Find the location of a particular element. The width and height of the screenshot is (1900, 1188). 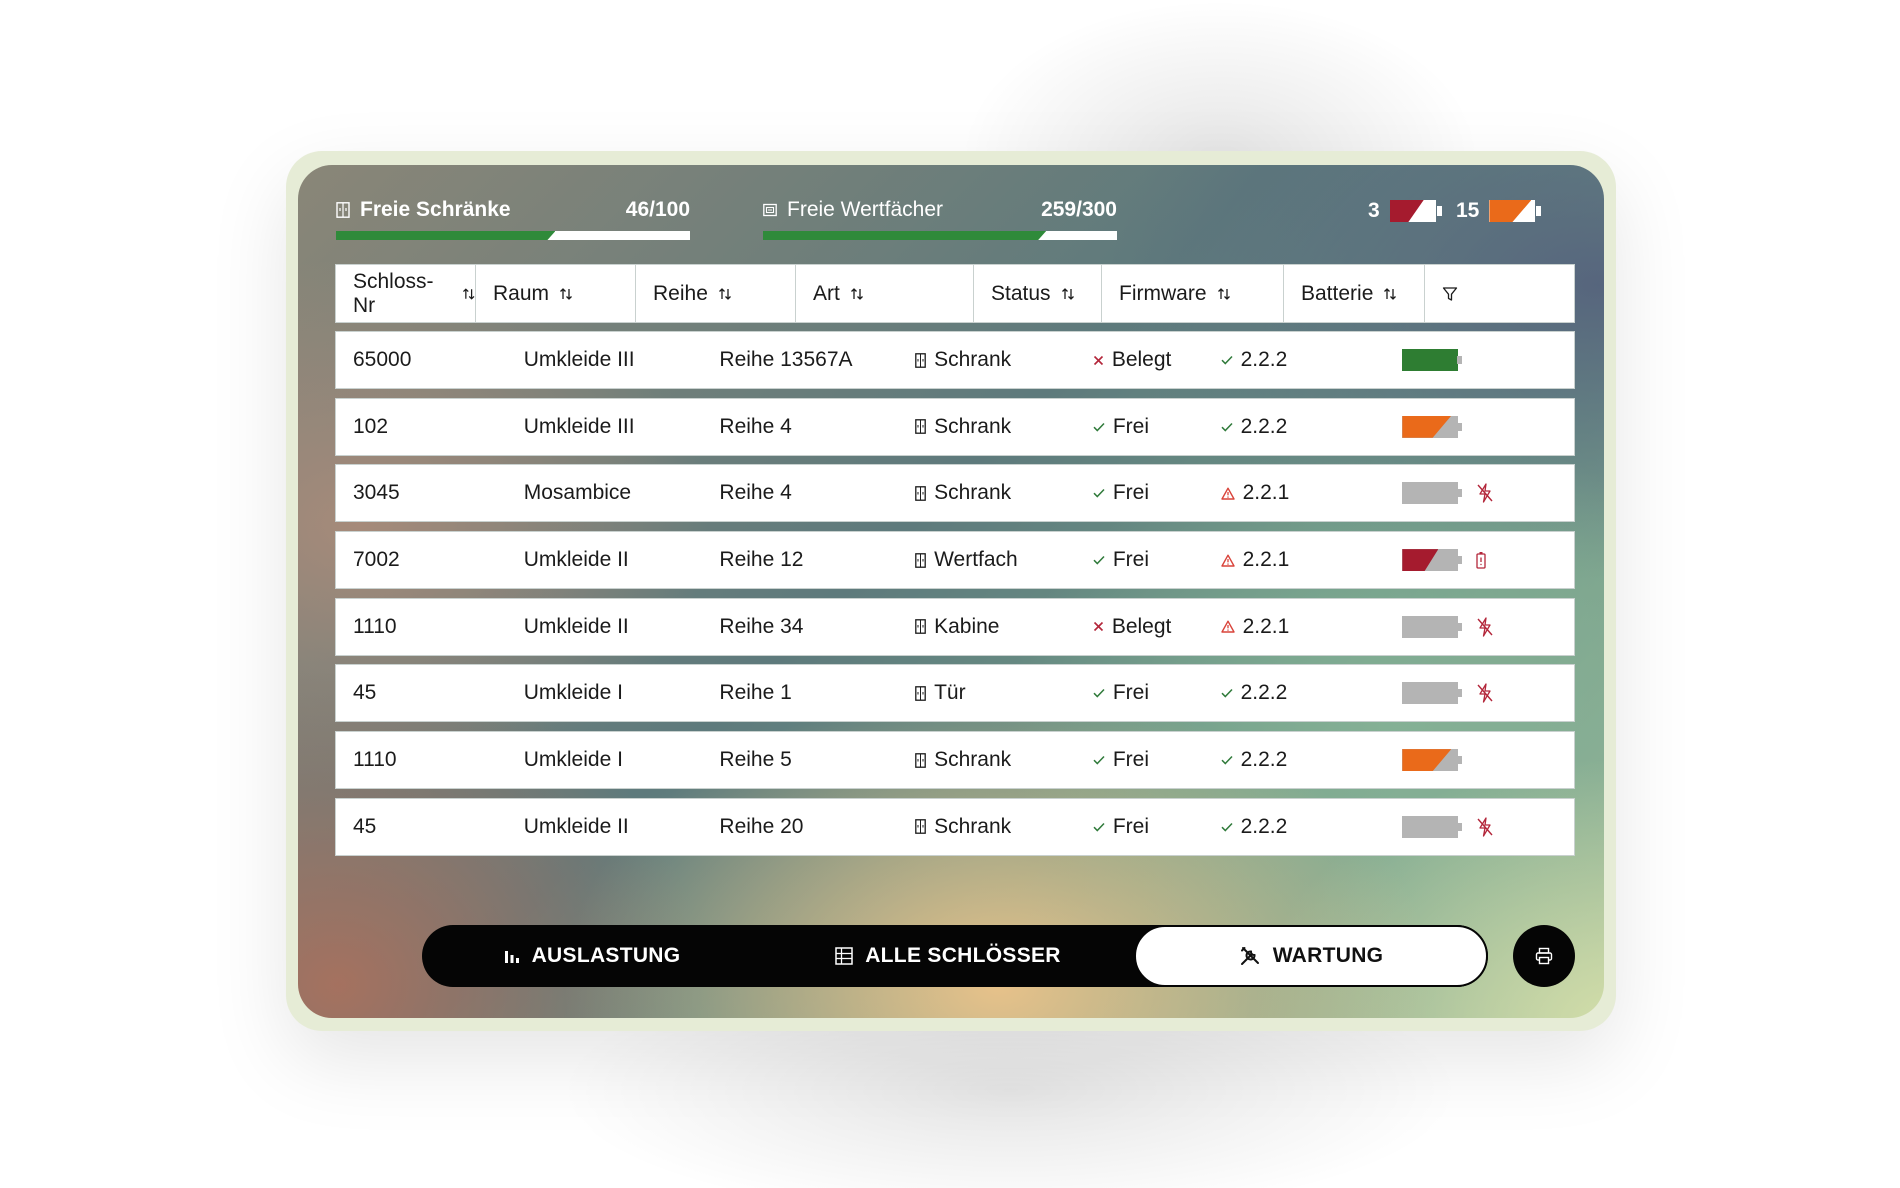

table-row: 1110 Umkleide I Reihe 5 Schrank Frei 2.2.2 is located at coordinates (955, 760).